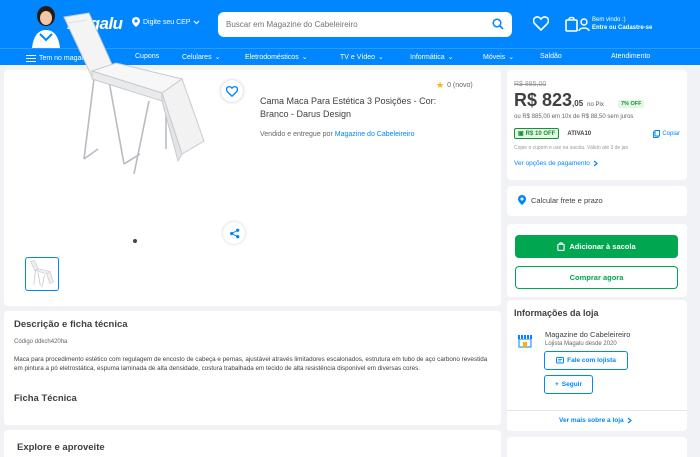 The width and height of the screenshot is (700, 457). I want to click on nav-item-atendimento: Atendimento, so click(630, 56).